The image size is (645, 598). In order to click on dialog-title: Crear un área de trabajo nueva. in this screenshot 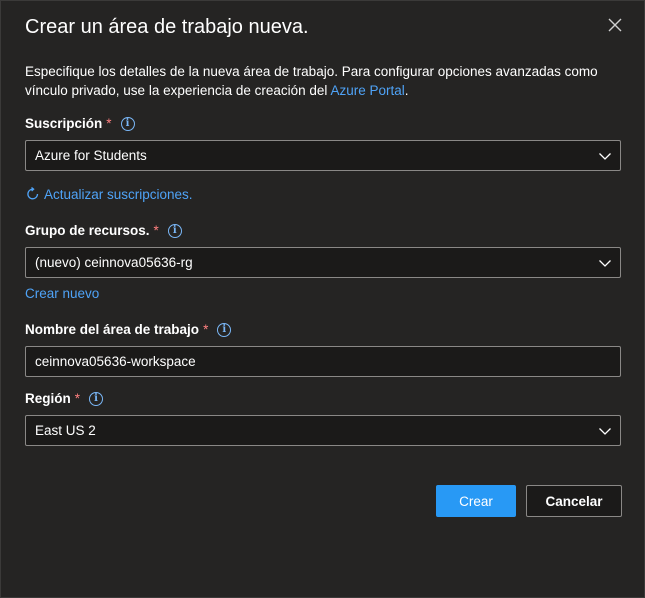, I will do `click(167, 27)`.